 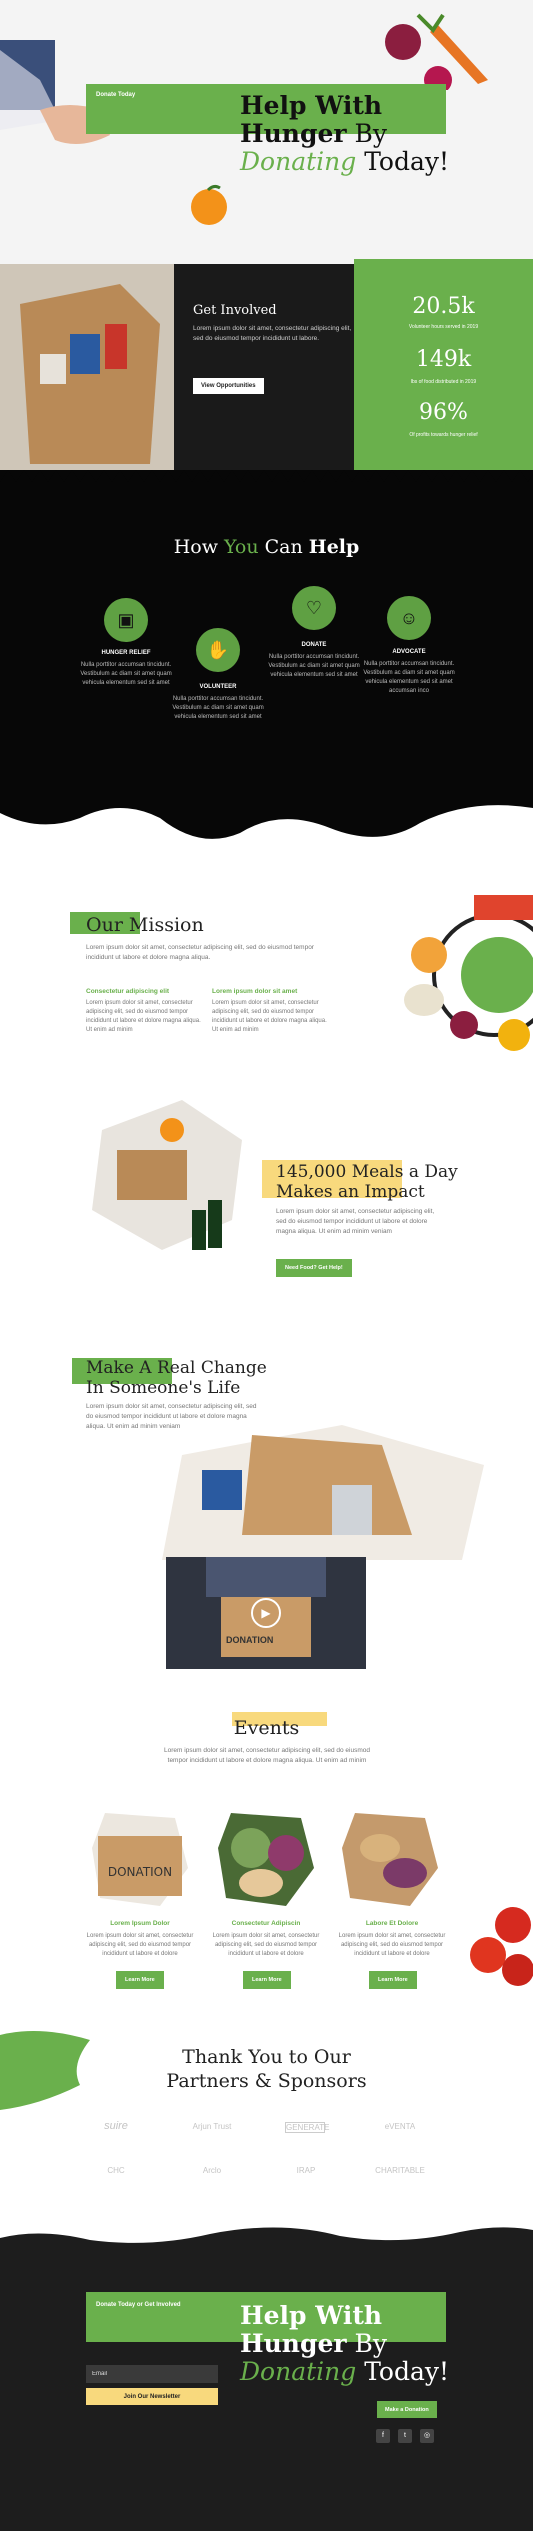 I want to click on partner-logo: eVENTA, so click(x=400, y=2126).